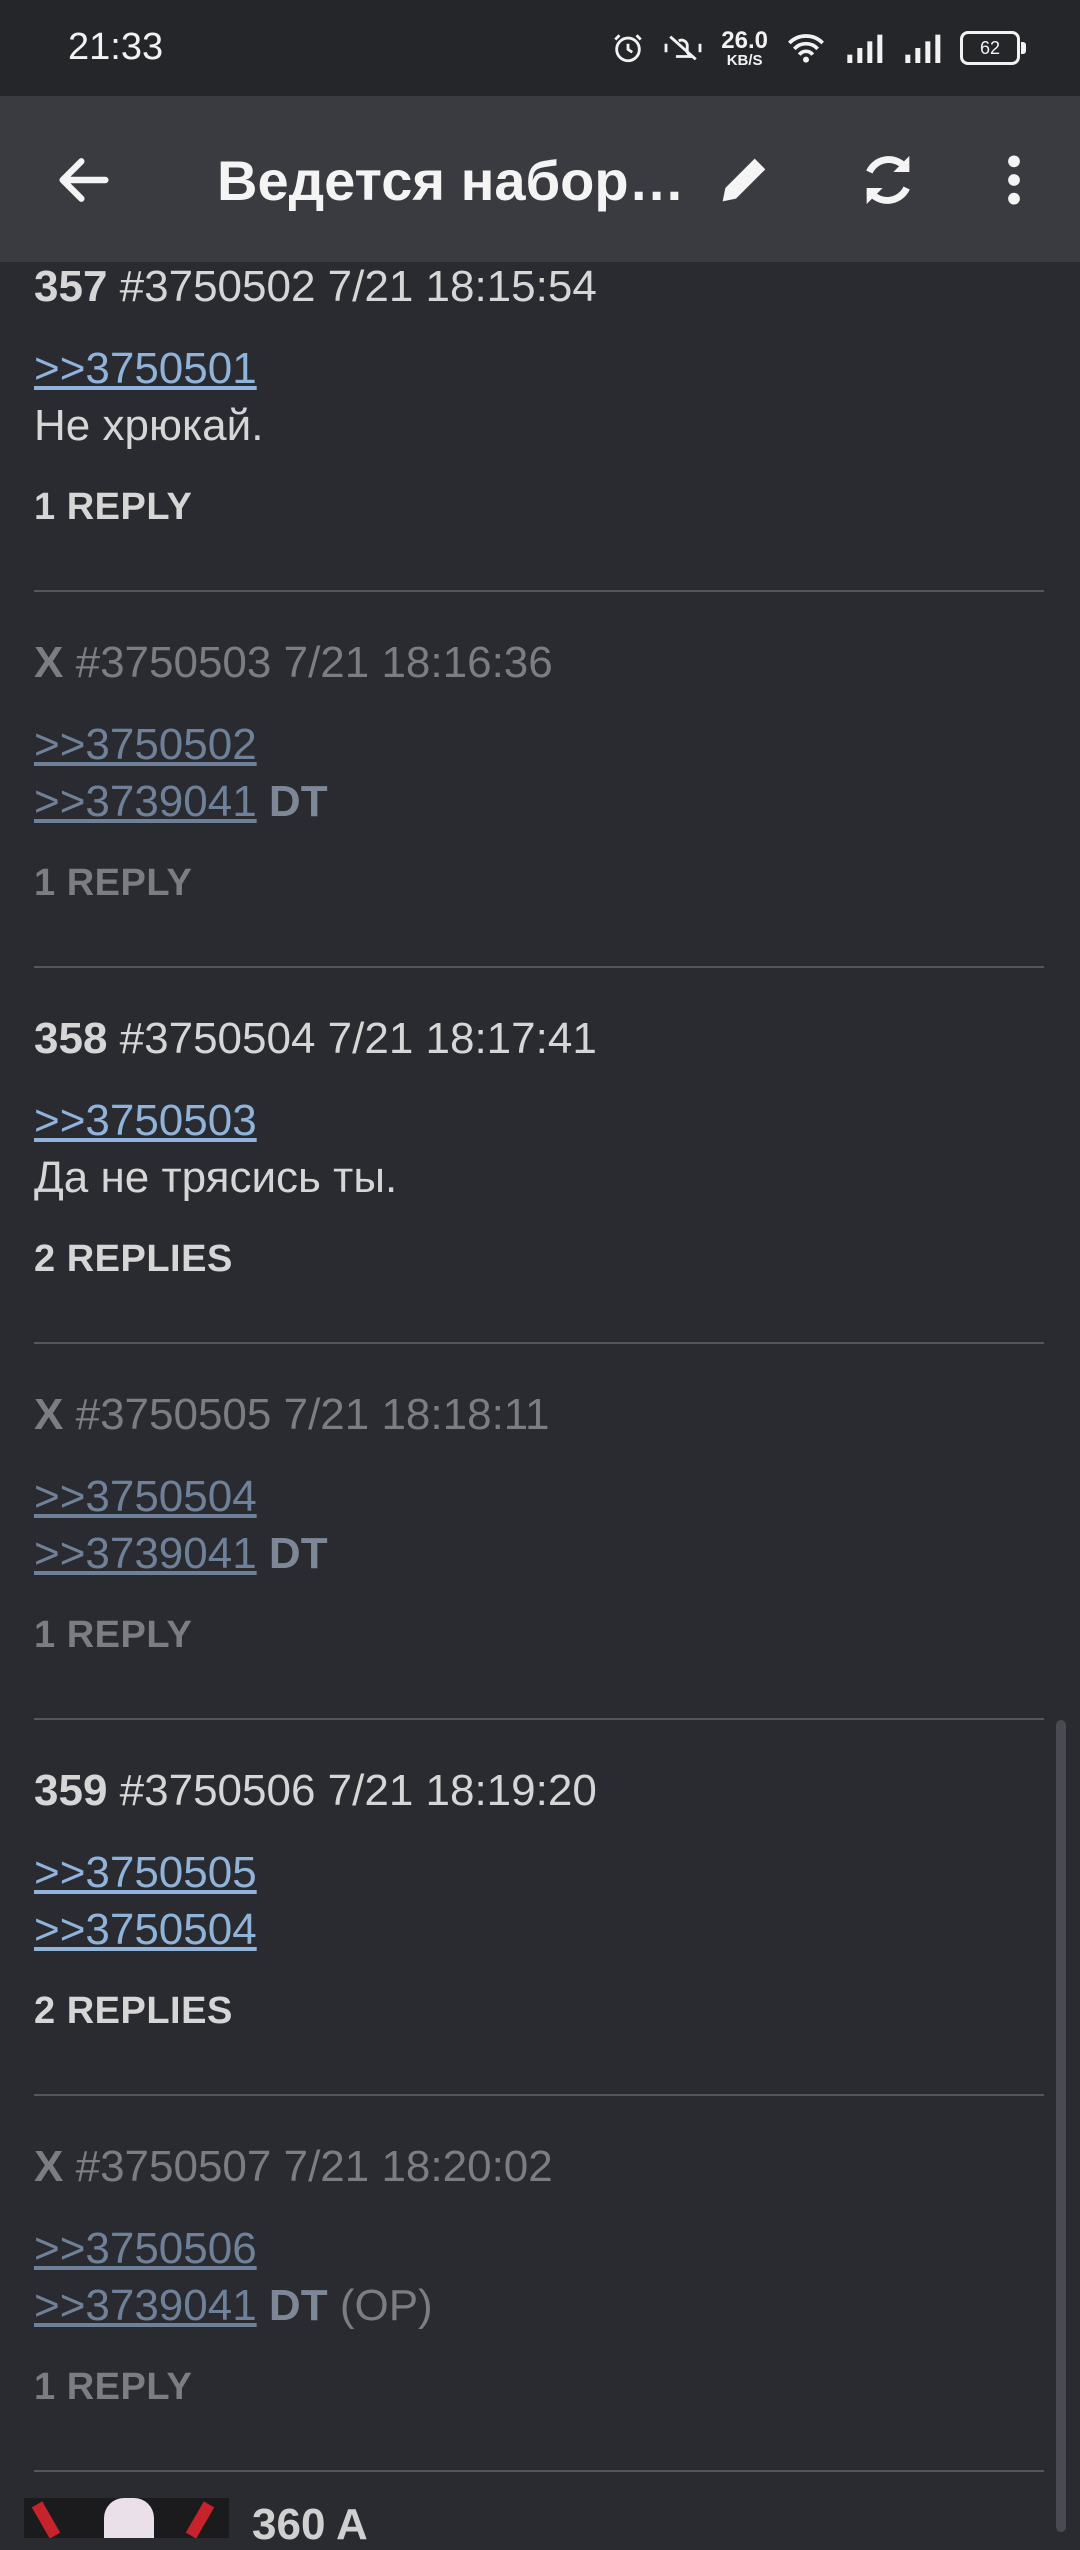 The image size is (1080, 2550). I want to click on pencil-icon, so click(744, 180).